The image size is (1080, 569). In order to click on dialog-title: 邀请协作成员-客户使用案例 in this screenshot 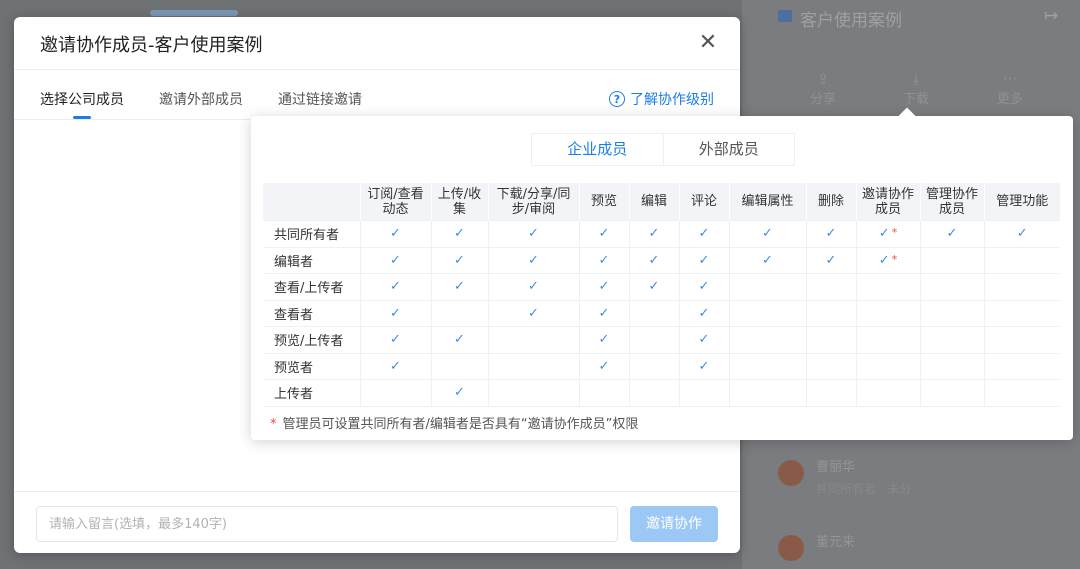, I will do `click(151, 45)`.